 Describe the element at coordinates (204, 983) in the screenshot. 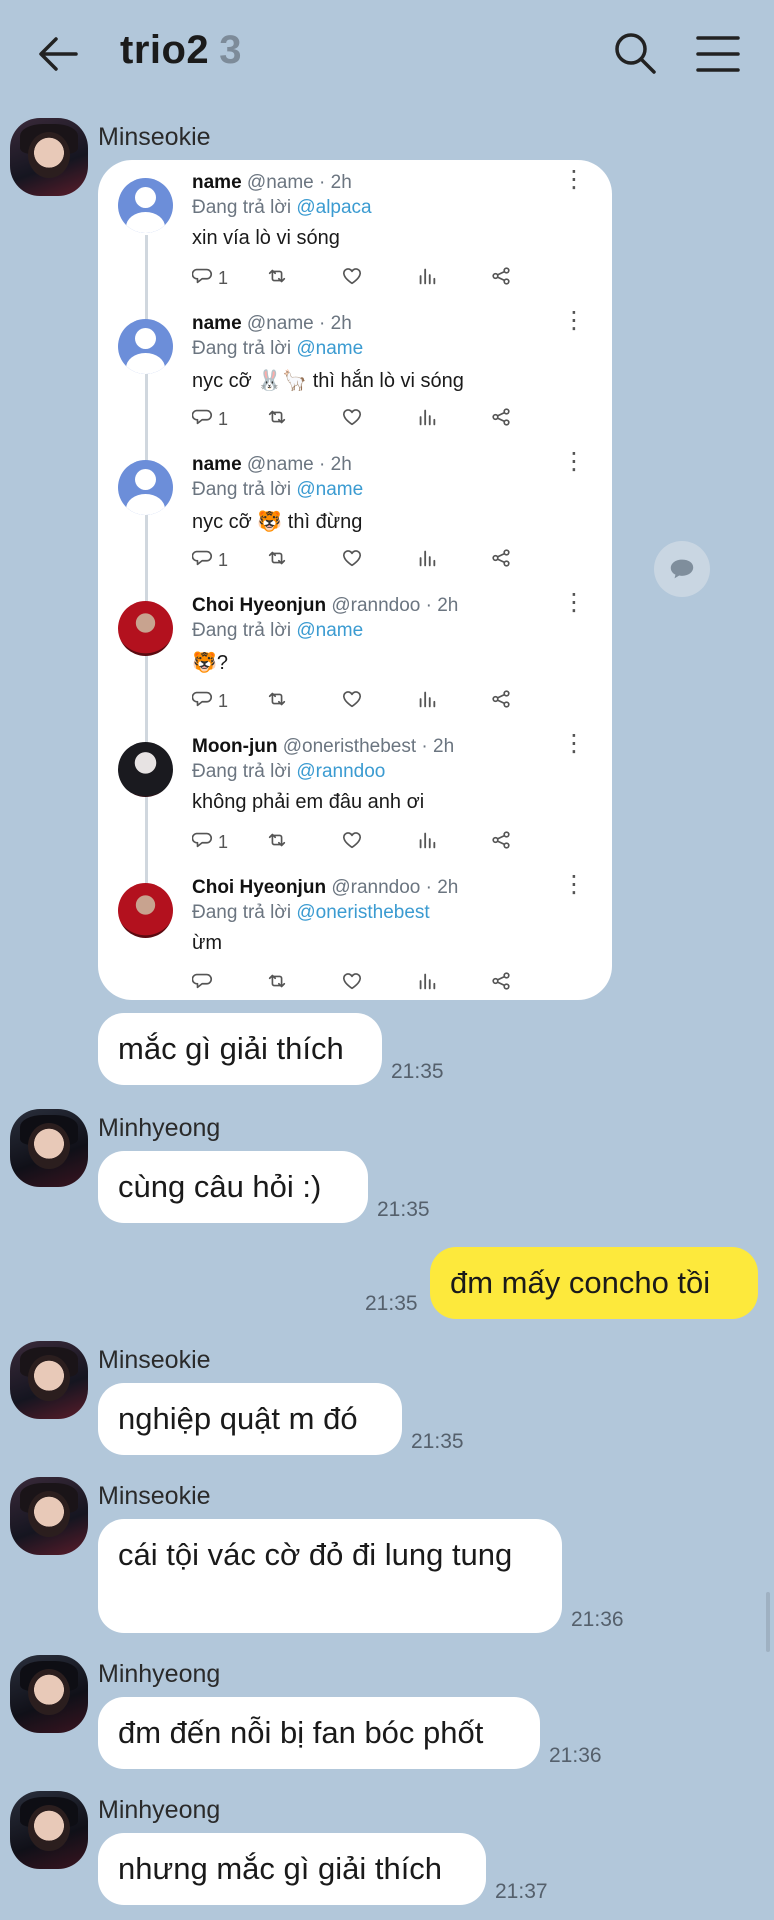

I see `reply-button` at that location.